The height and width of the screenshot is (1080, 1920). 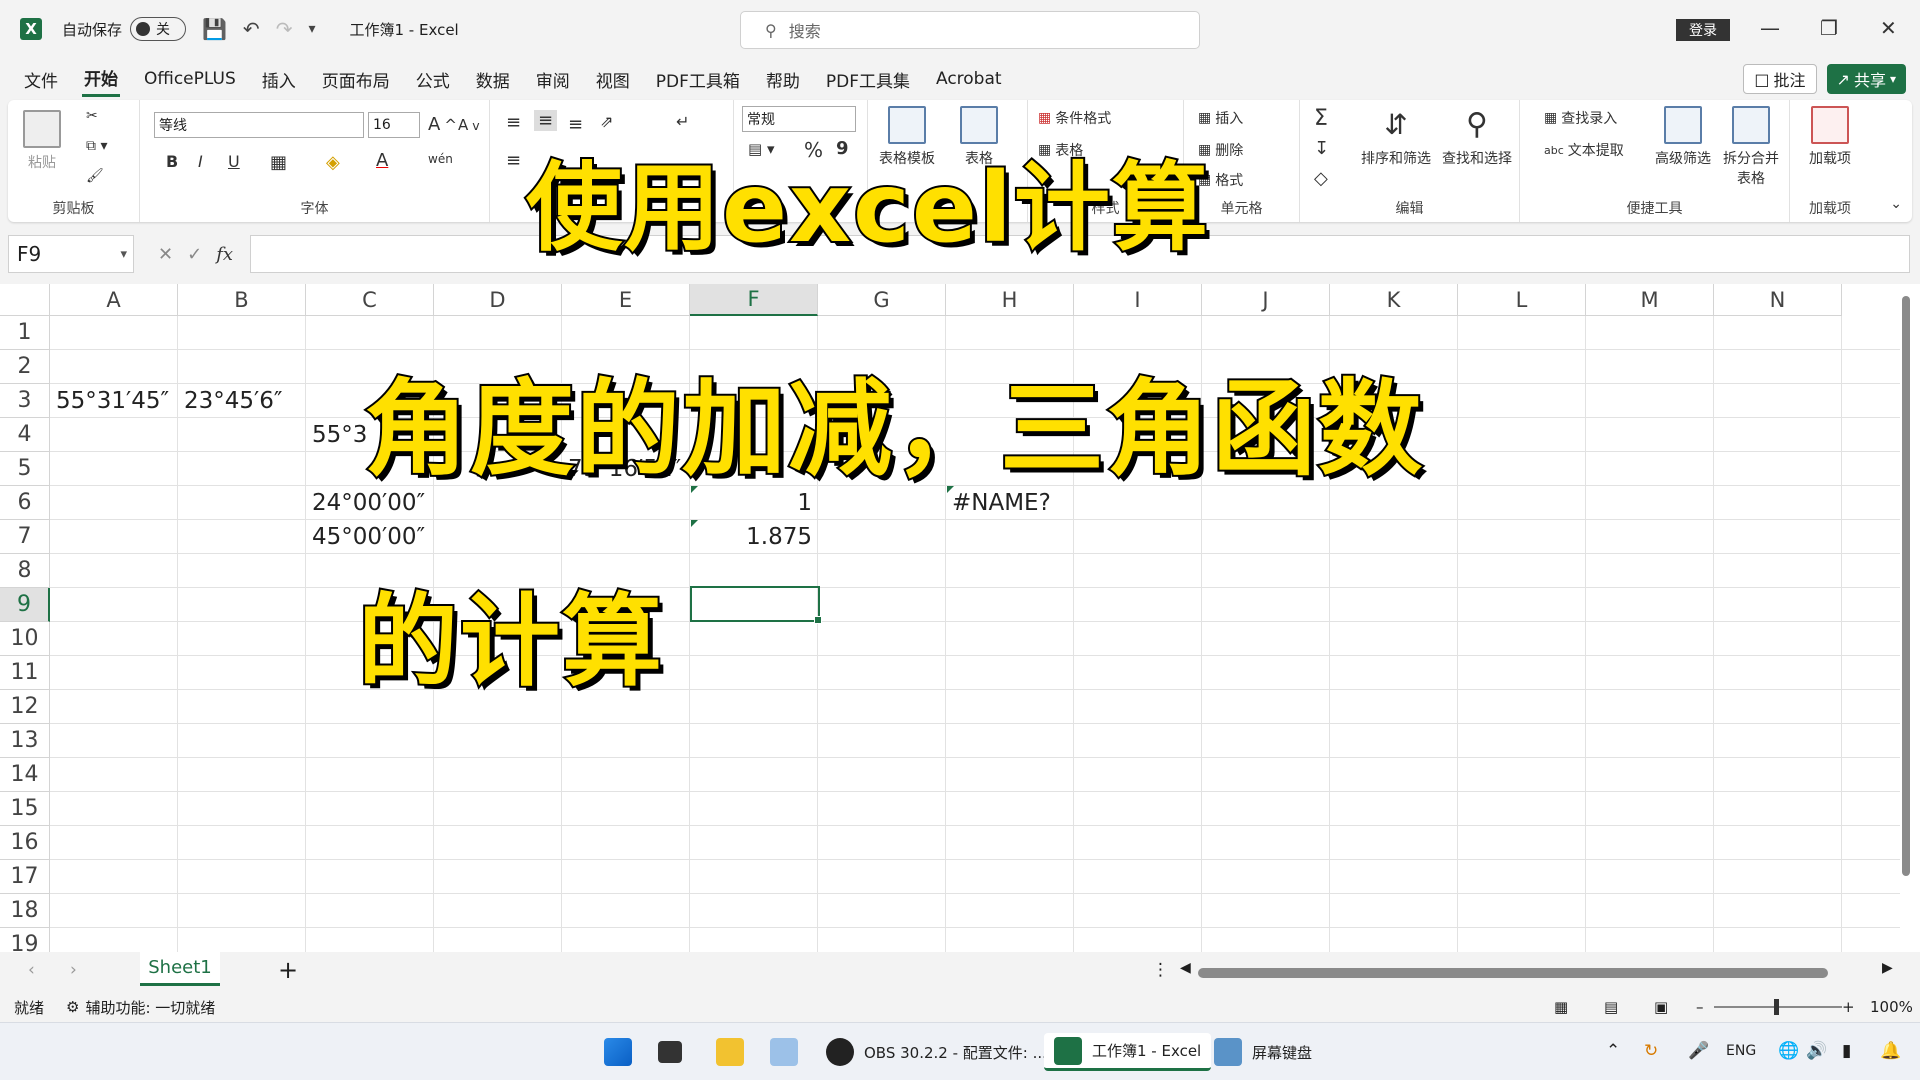 What do you see at coordinates (394, 125) in the screenshot?
I see `font-size-select: 16` at bounding box center [394, 125].